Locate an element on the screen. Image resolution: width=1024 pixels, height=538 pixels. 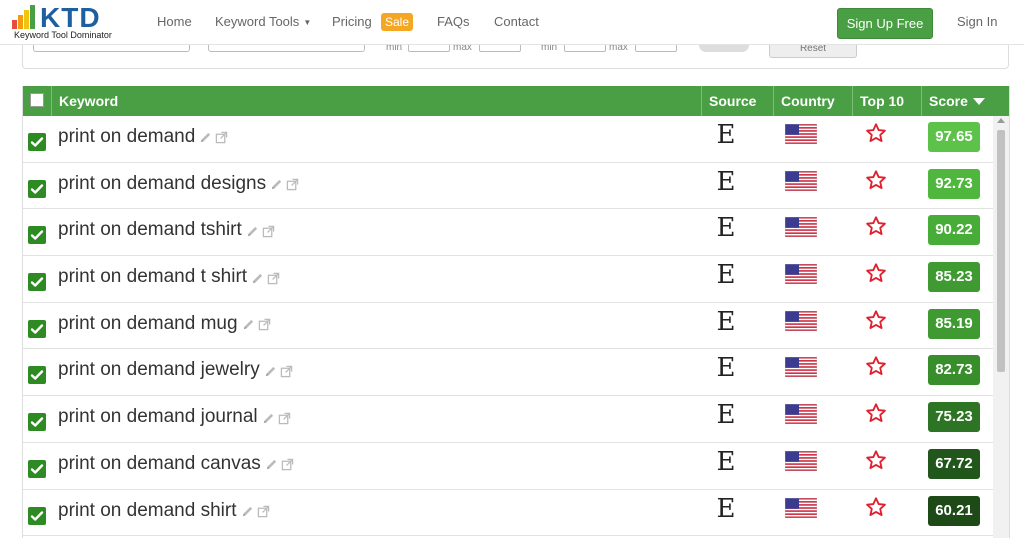
column-header-score: Score is located at coordinates (965, 101).